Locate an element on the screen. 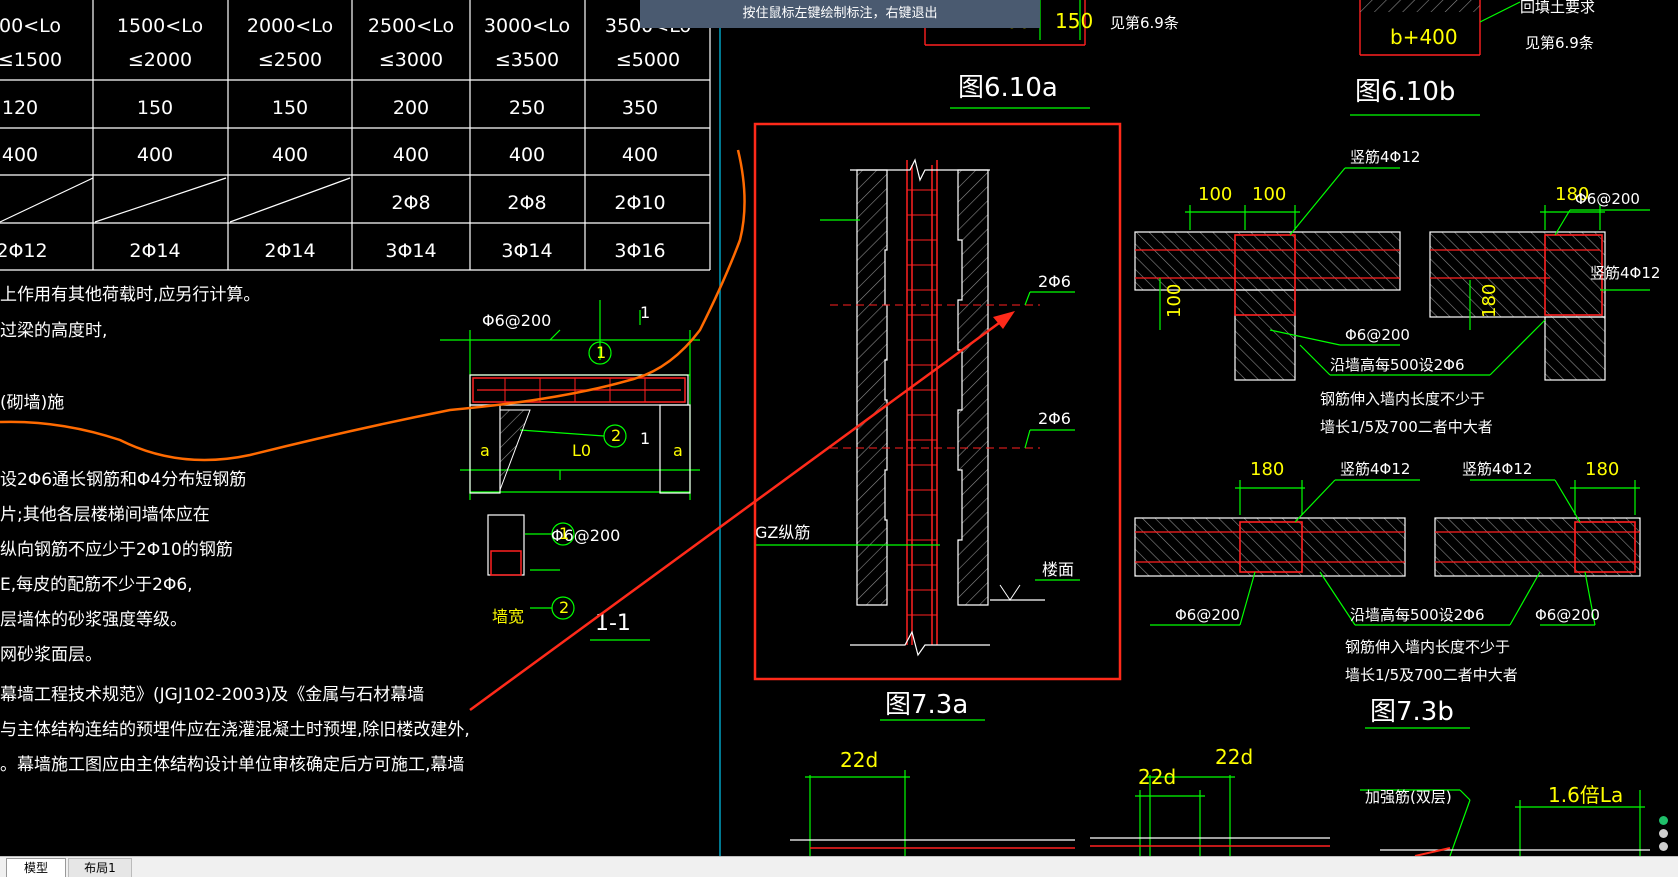  note-line: 网砂浆面层。 is located at coordinates (51, 655).